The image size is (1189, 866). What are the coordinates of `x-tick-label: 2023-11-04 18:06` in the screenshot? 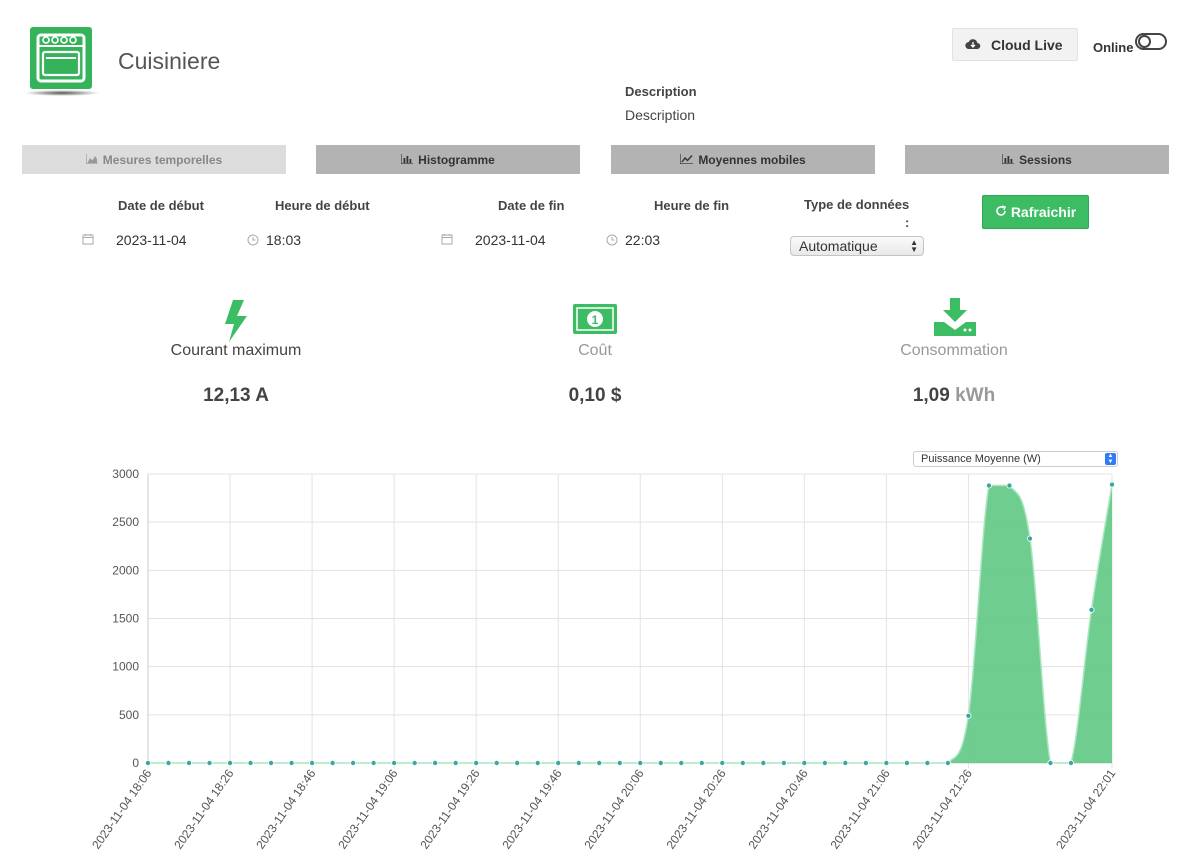 It's located at (121, 808).